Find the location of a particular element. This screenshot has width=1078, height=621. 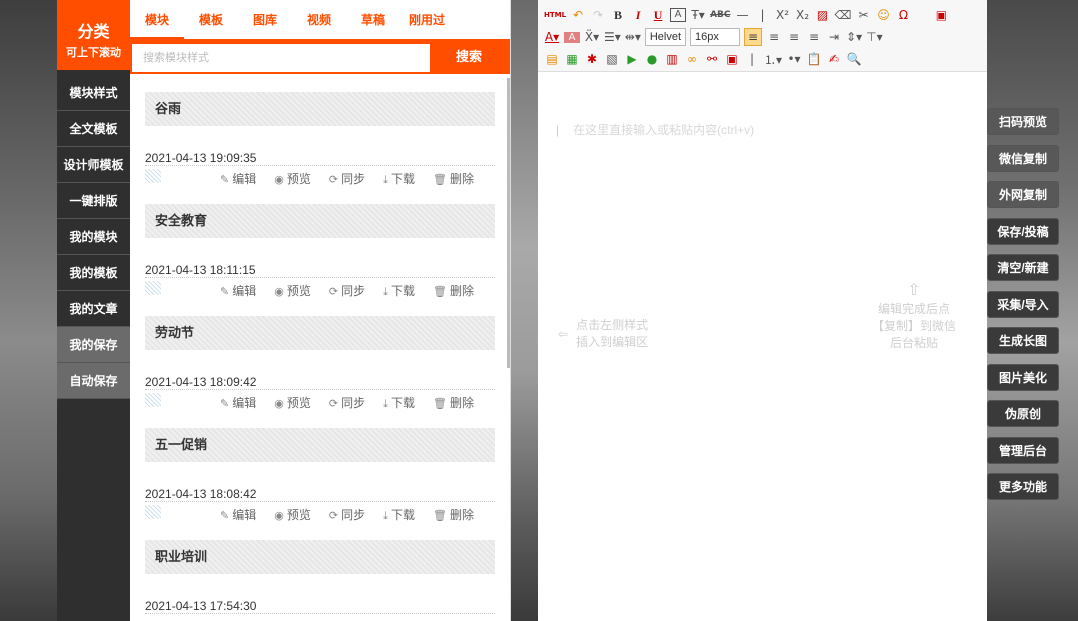

collect-import-button: 采集/导入 is located at coordinates (1023, 304).